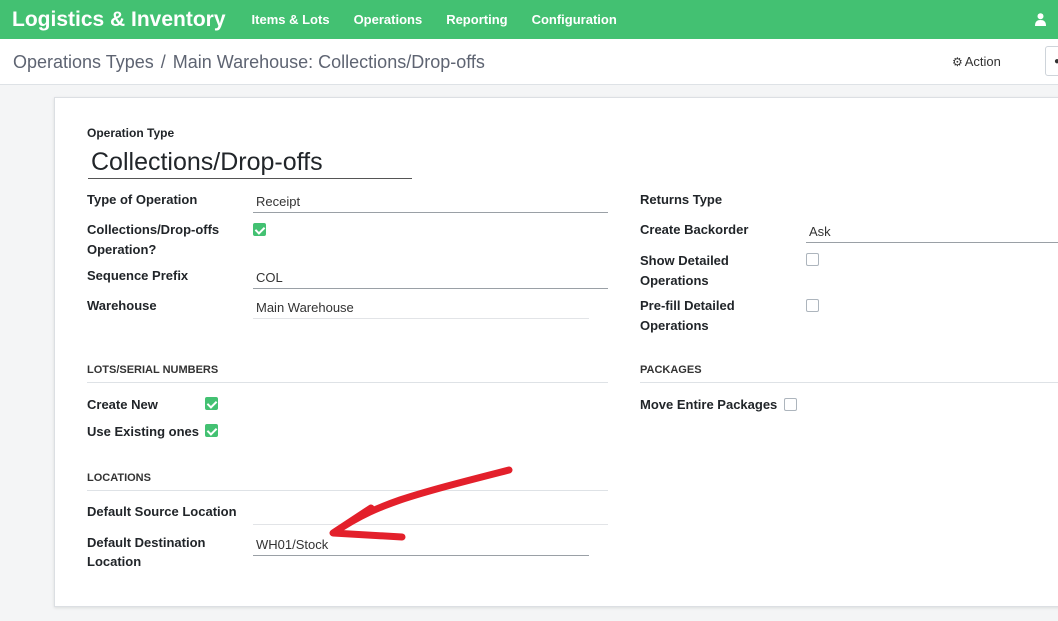 The image size is (1058, 621). I want to click on user-settings-button: ●, so click(1051, 61).